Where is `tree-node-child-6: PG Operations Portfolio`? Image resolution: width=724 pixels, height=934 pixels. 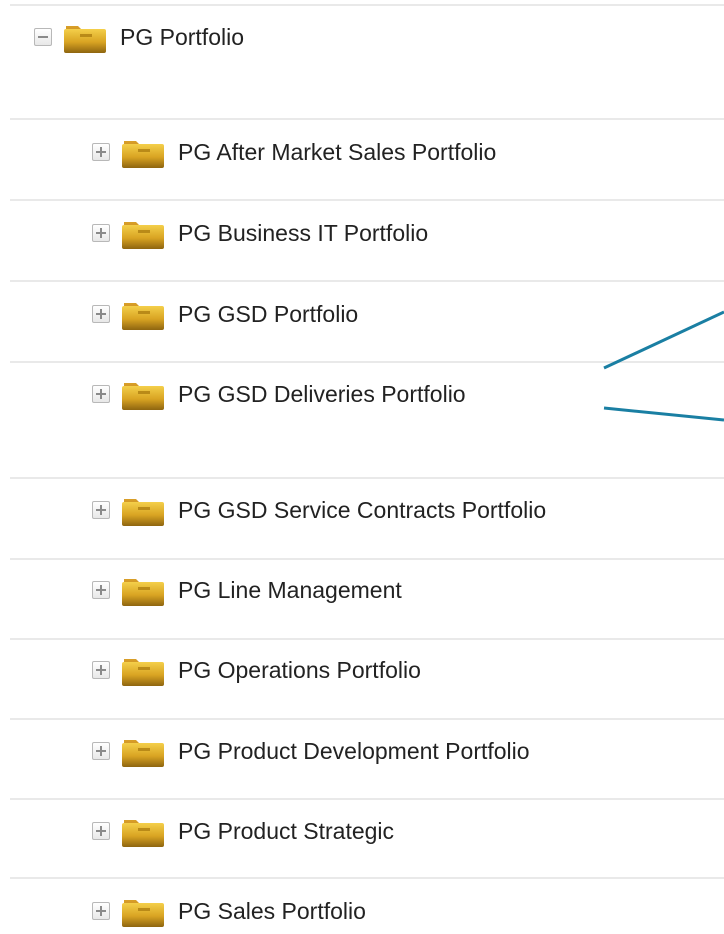
tree-node-child-6: PG Operations Portfolio is located at coordinates (256, 670).